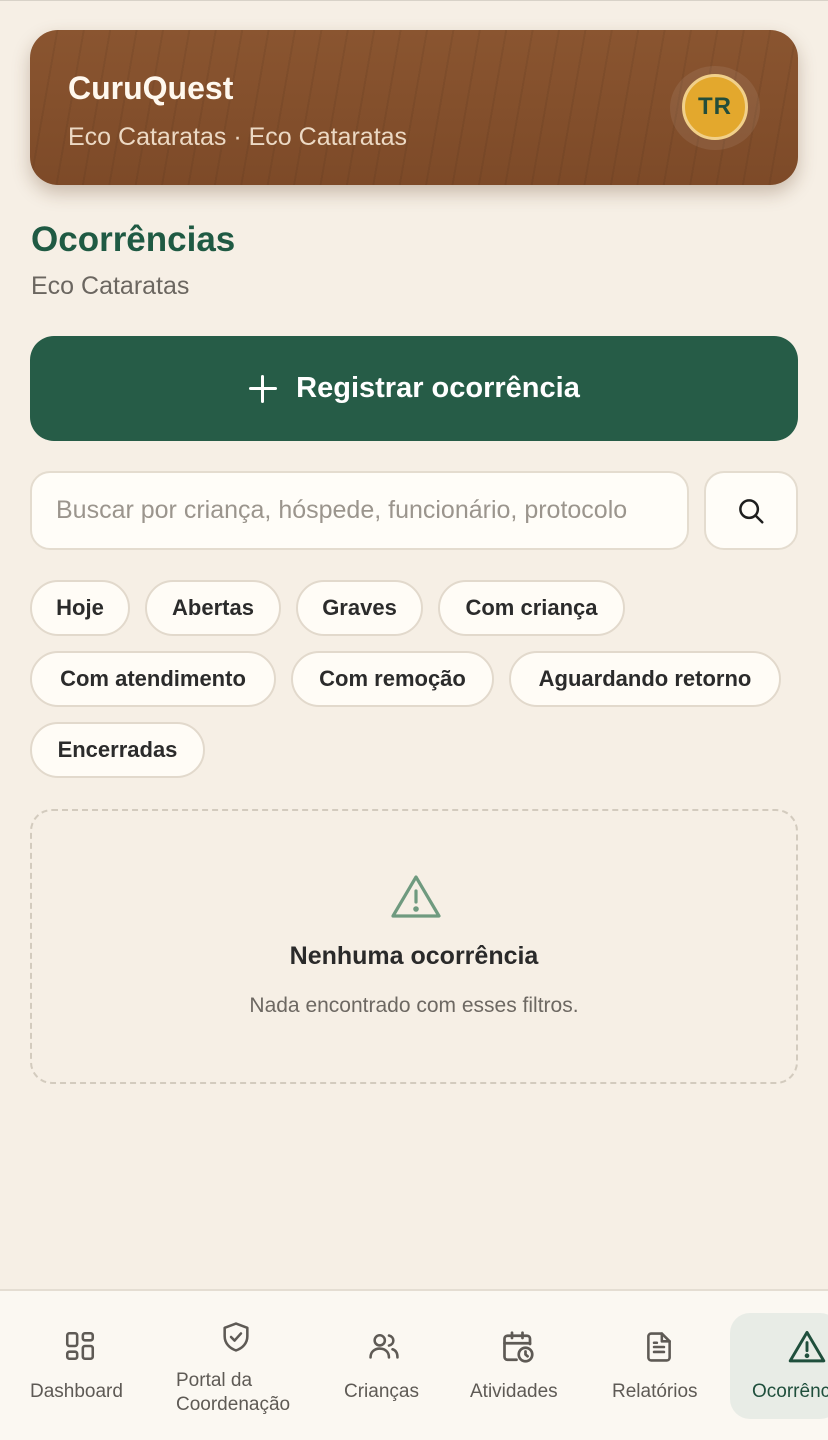 The image size is (828, 1440). I want to click on app-title: CuruQuest, so click(151, 88).